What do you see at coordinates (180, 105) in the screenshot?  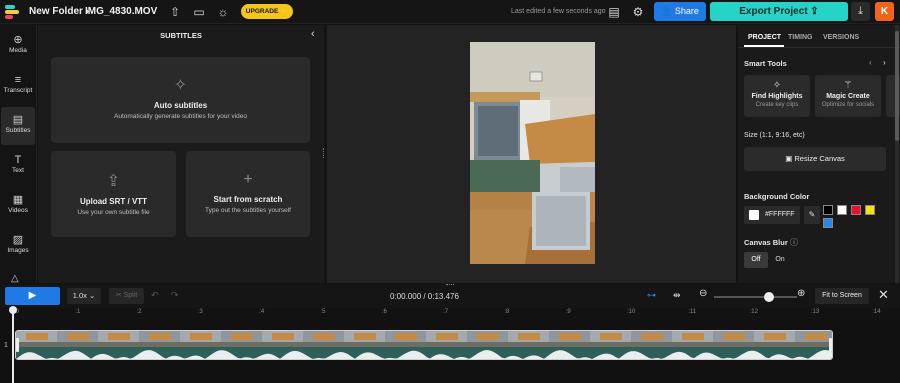 I see `auto-subtitles-title: Auto subtitles` at bounding box center [180, 105].